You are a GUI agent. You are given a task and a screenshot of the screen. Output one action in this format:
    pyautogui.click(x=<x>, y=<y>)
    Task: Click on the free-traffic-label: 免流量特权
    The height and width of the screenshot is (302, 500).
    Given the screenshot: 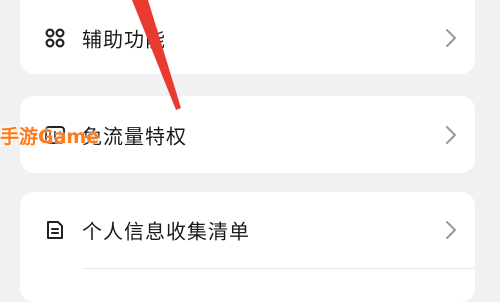 What is the action you would take?
    pyautogui.click(x=134, y=136)
    